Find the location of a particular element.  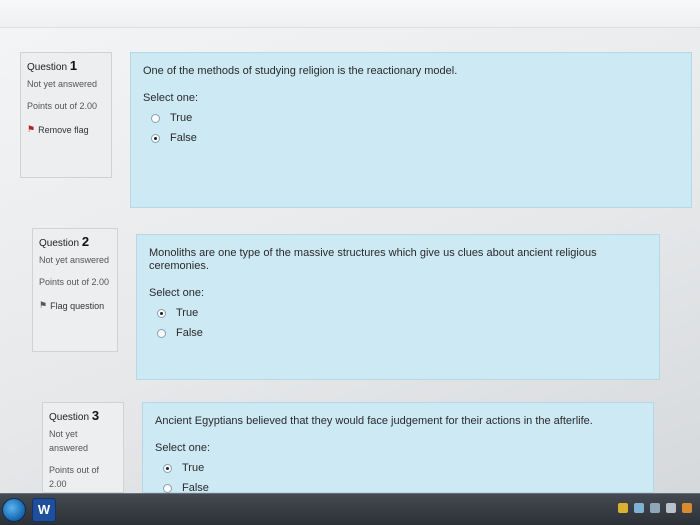

question-1-title: Question 1 is located at coordinates (66, 67).